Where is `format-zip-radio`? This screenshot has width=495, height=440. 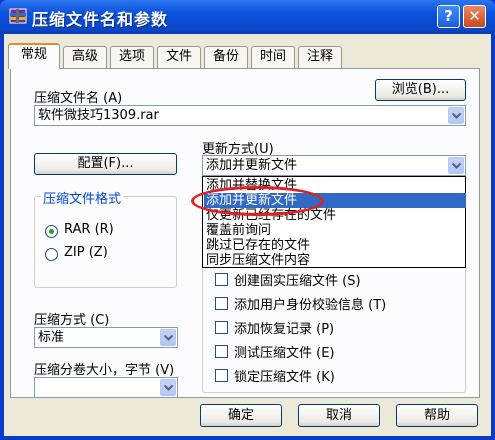 format-zip-radio is located at coordinates (51, 254).